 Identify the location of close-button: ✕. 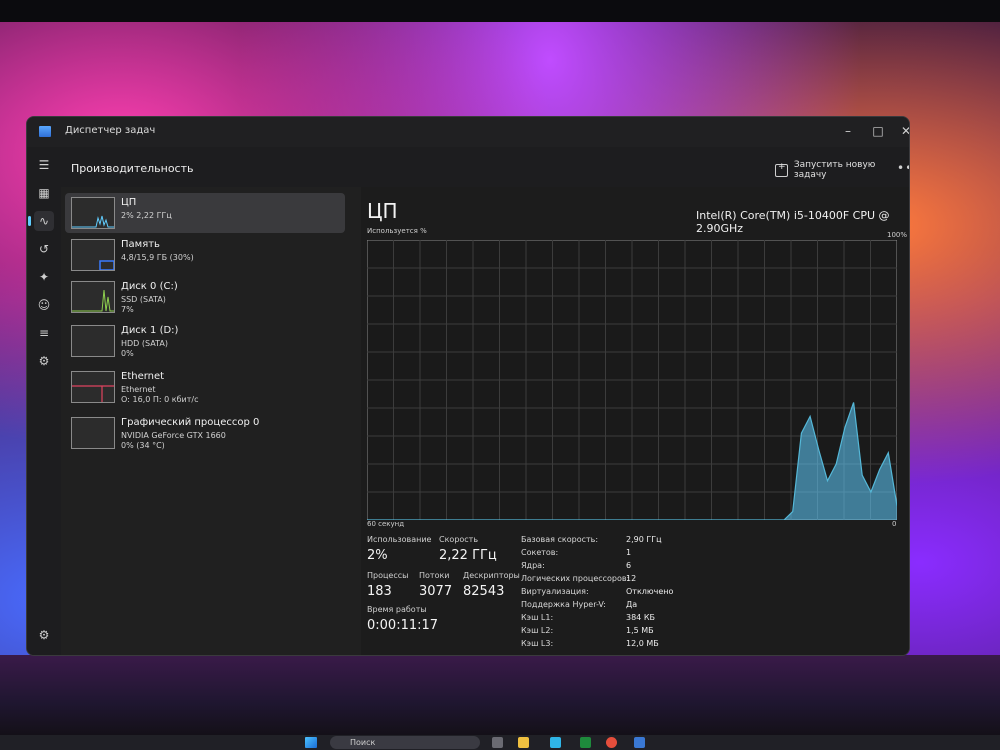
(900, 131).